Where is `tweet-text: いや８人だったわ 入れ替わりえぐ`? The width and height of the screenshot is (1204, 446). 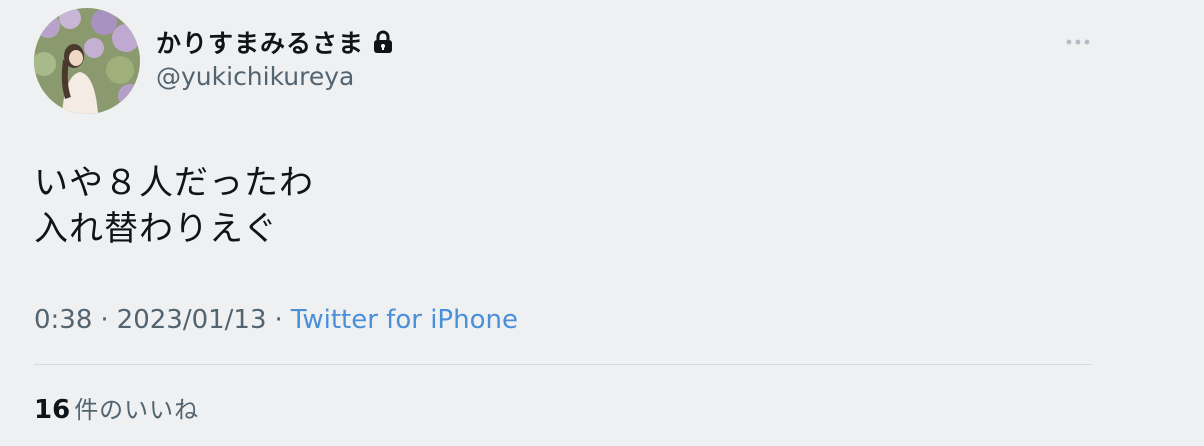
tweet-text: いや８人だったわ 入れ替わりえぐ is located at coordinates (174, 206).